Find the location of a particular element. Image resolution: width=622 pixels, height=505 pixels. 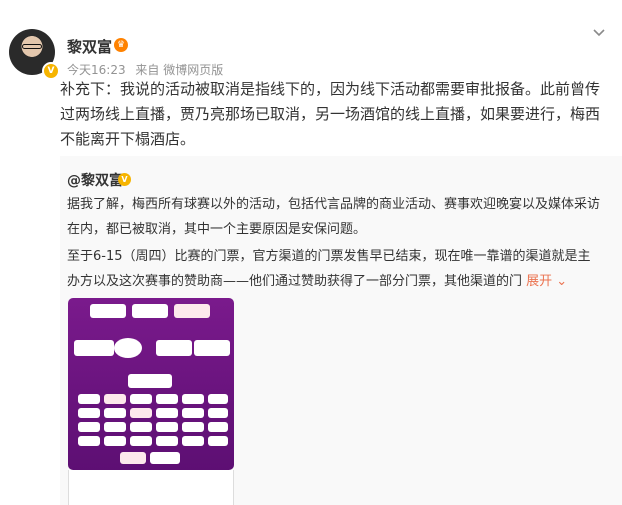

expand-link: 展开 ⌄ is located at coordinates (546, 281).